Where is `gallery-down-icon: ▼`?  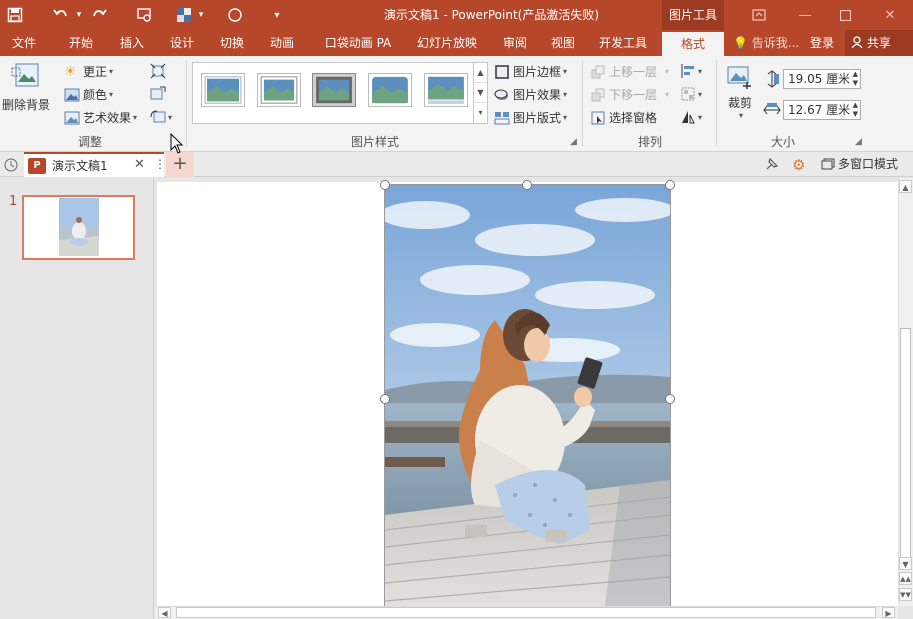 gallery-down-icon: ▼ is located at coordinates (480, 93).